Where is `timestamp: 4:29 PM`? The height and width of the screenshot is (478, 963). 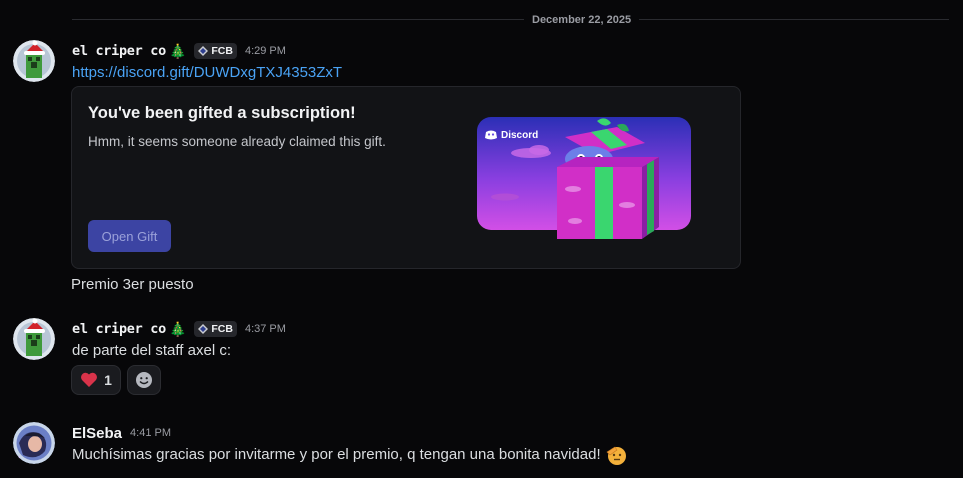
timestamp: 4:29 PM is located at coordinates (265, 51).